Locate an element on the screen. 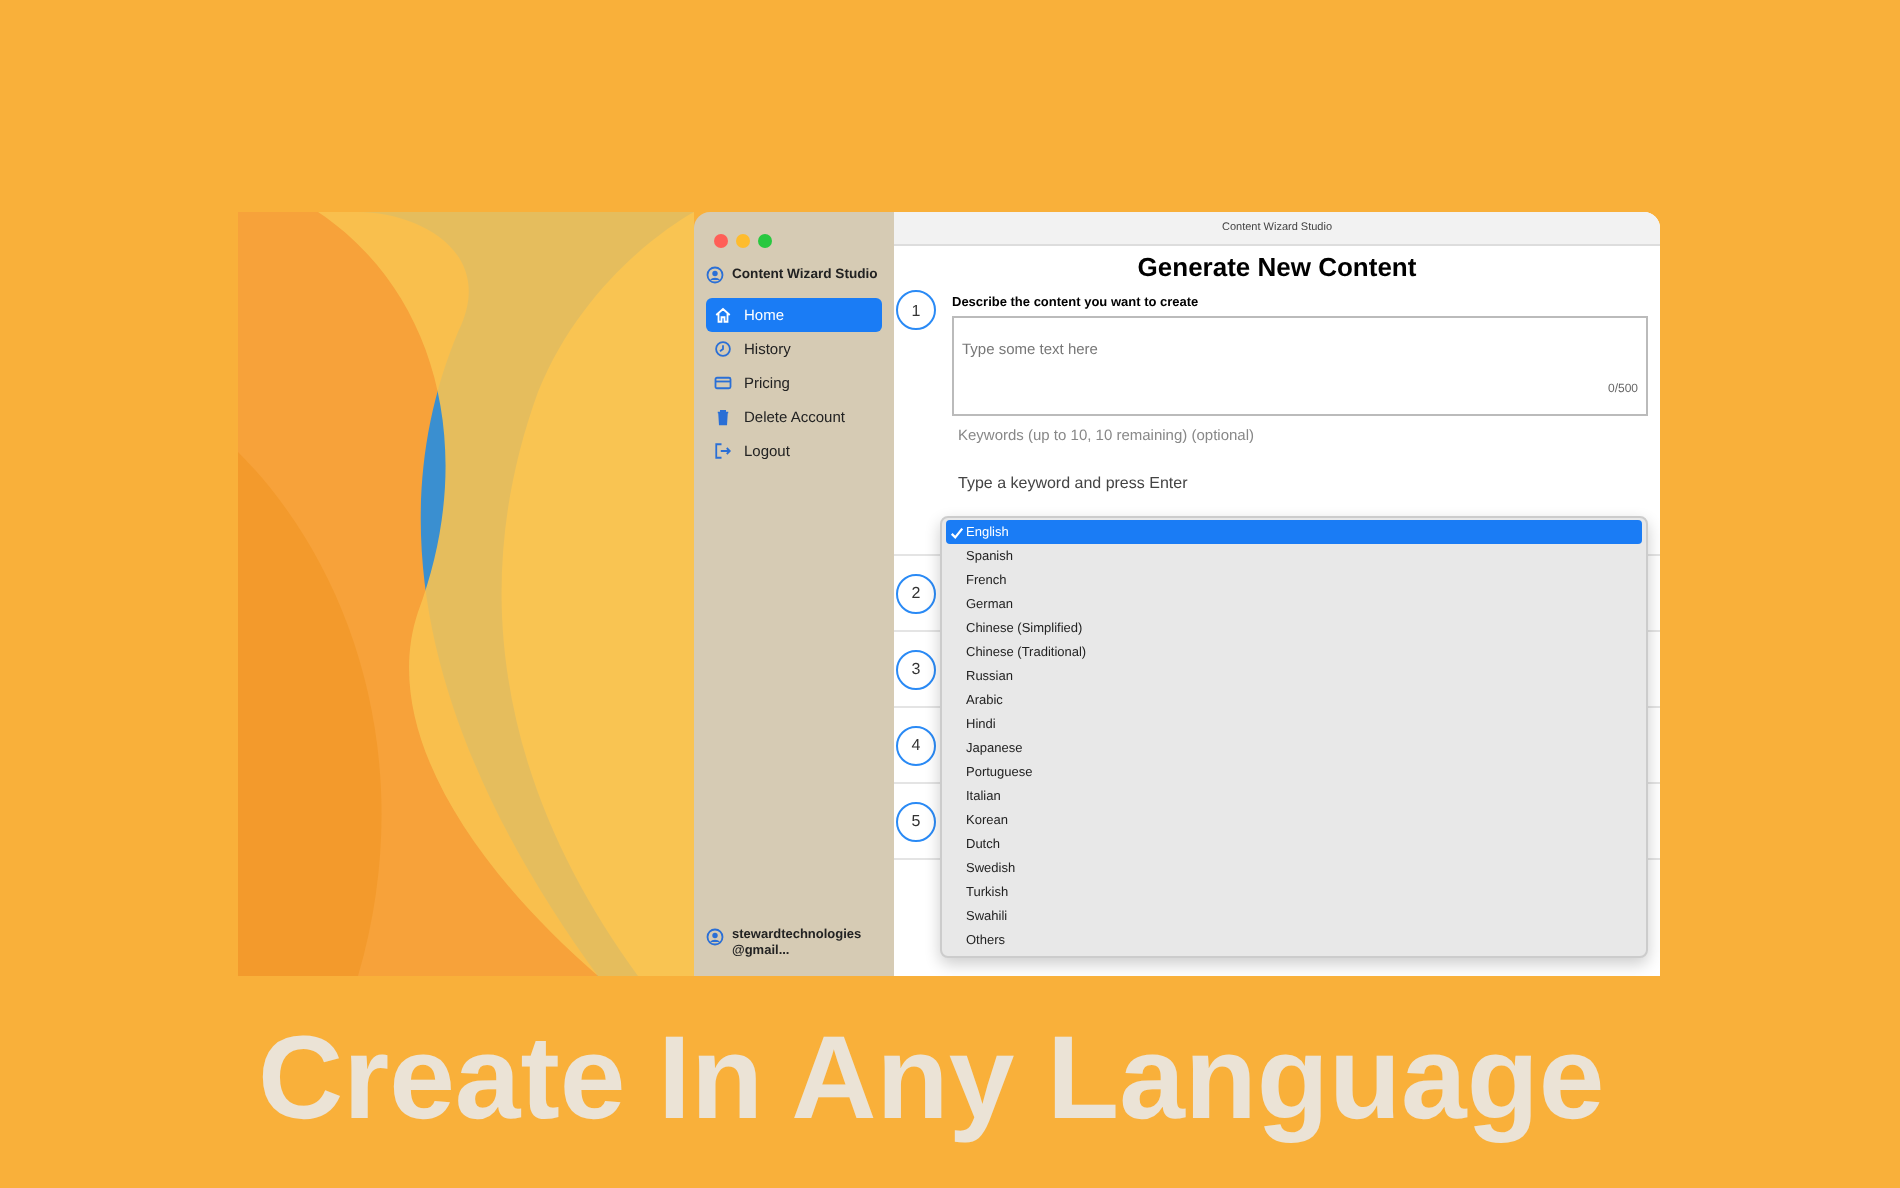 Image resolution: width=1900 pixels, height=1188 pixels. checkmark-icon is located at coordinates (956, 532).